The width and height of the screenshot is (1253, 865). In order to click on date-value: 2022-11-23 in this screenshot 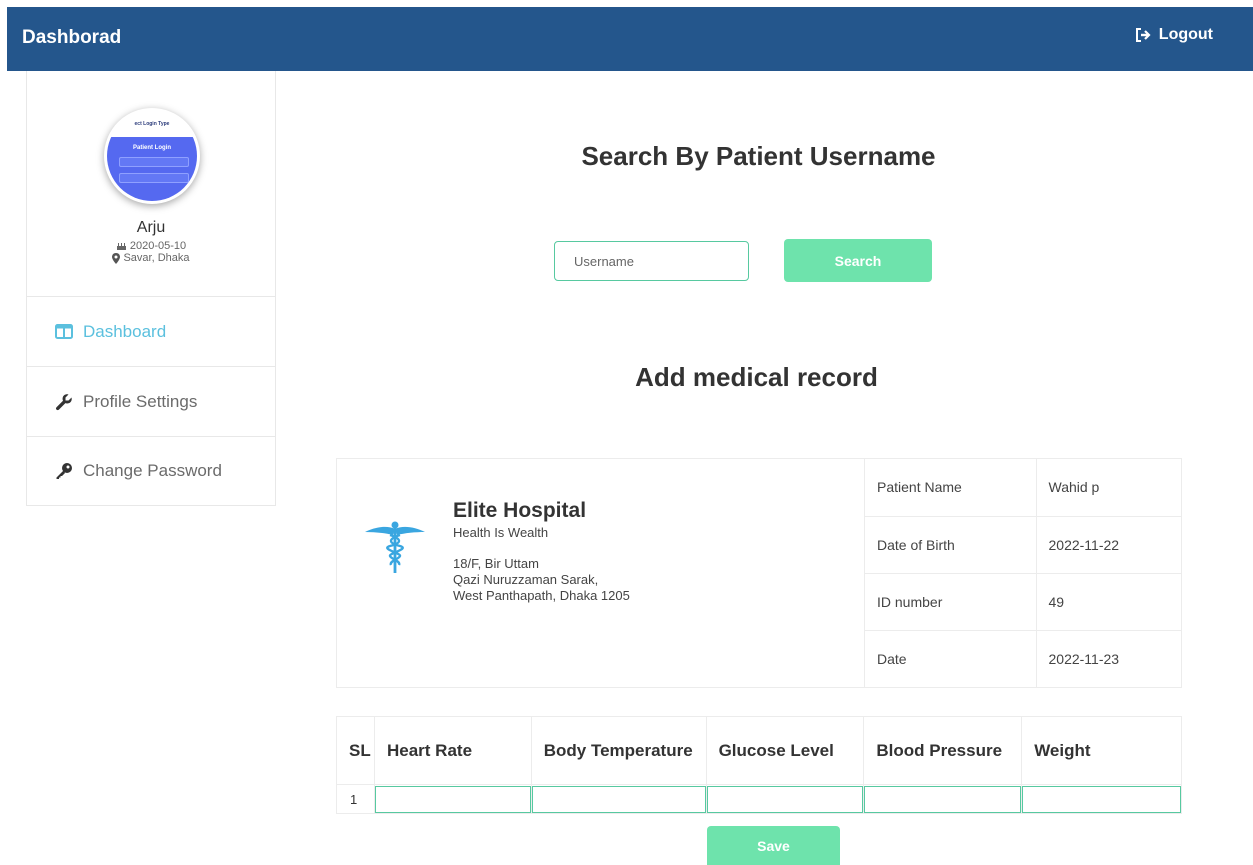, I will do `click(1084, 658)`.